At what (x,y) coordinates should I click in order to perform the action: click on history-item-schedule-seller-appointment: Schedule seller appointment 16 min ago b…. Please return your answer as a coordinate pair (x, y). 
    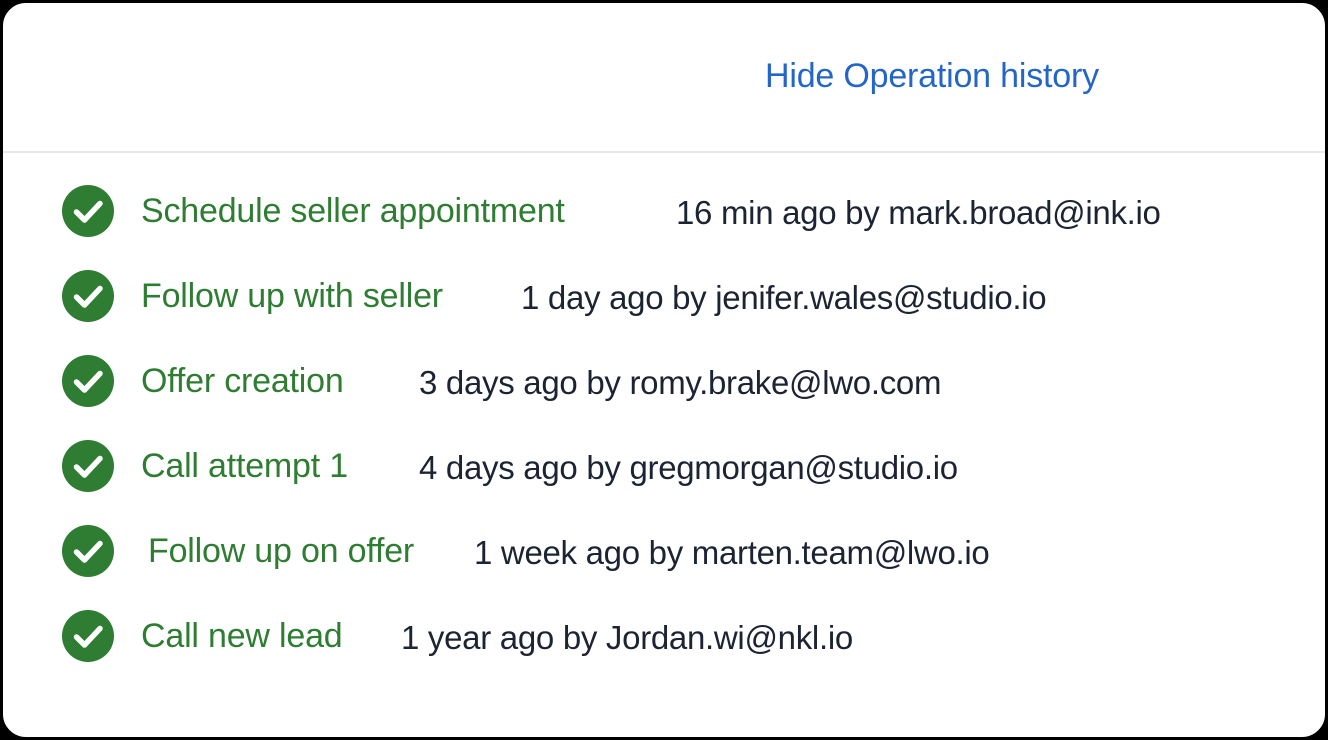
    Looking at the image, I should click on (664, 211).